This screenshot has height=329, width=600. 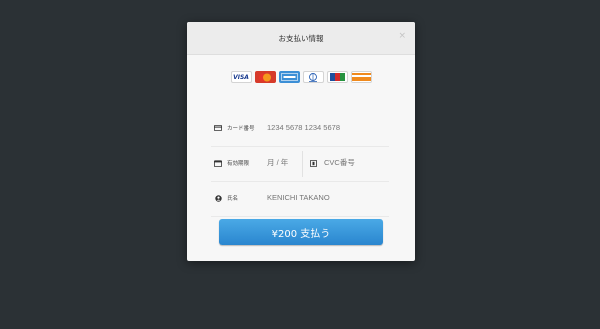 I want to click on dialog-header: お支払い情報 ×, so click(x=301, y=38).